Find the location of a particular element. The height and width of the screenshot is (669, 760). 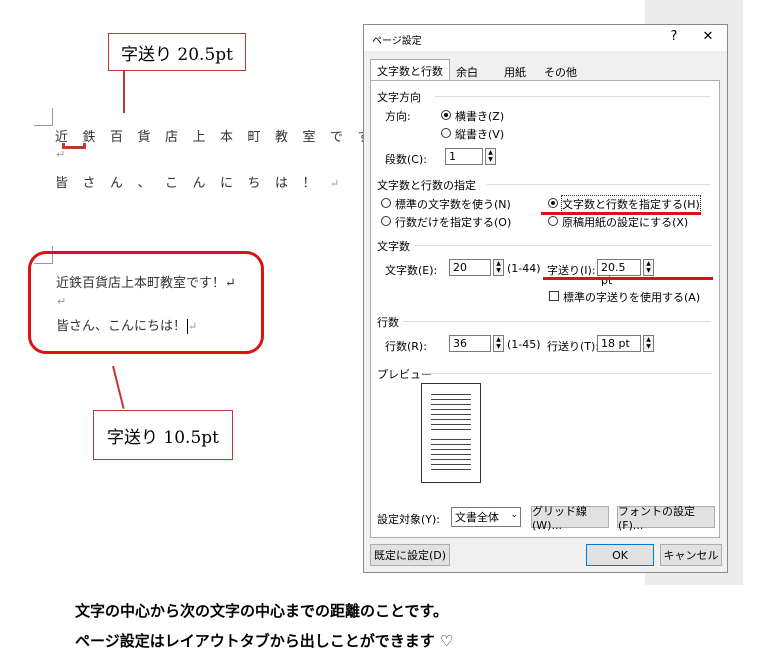

page-preview is located at coordinates (451, 433).